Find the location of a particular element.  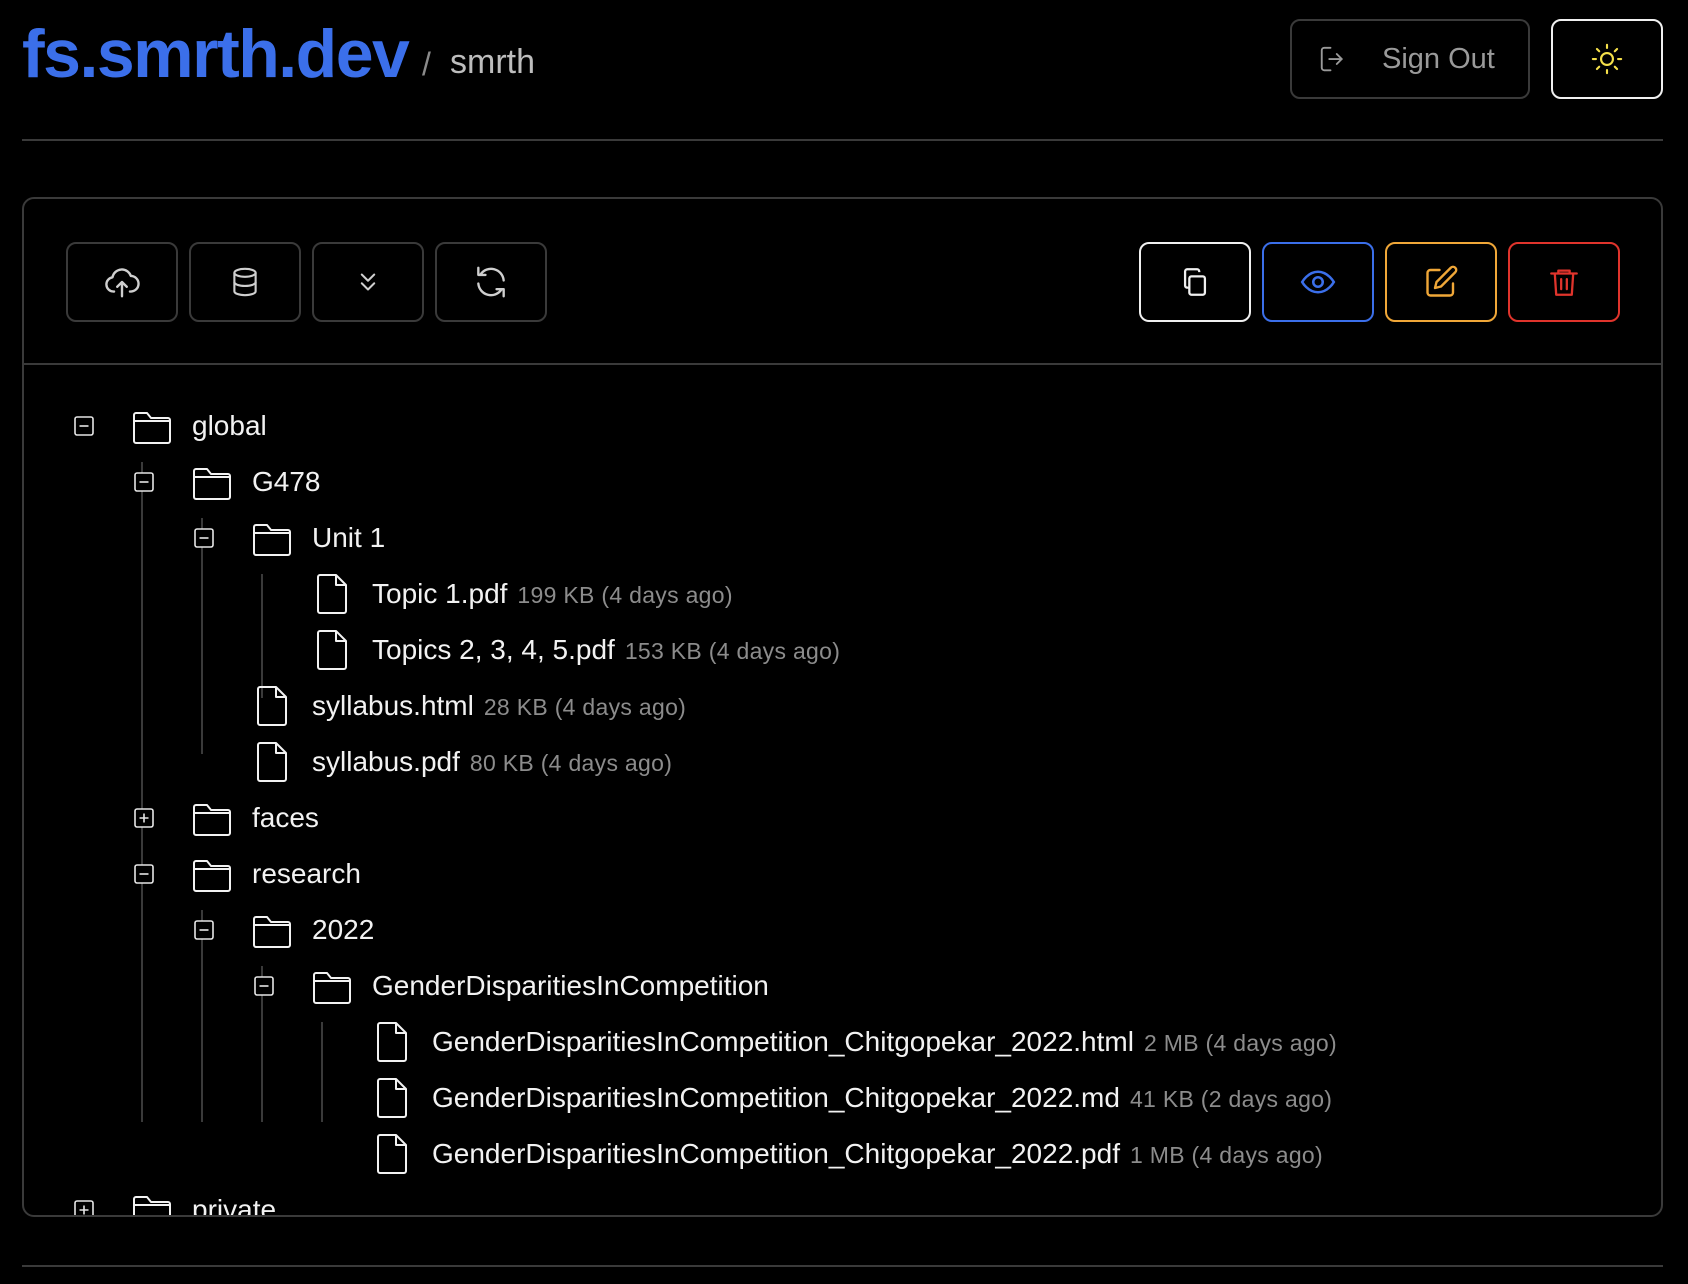

eye-icon is located at coordinates (1318, 282).